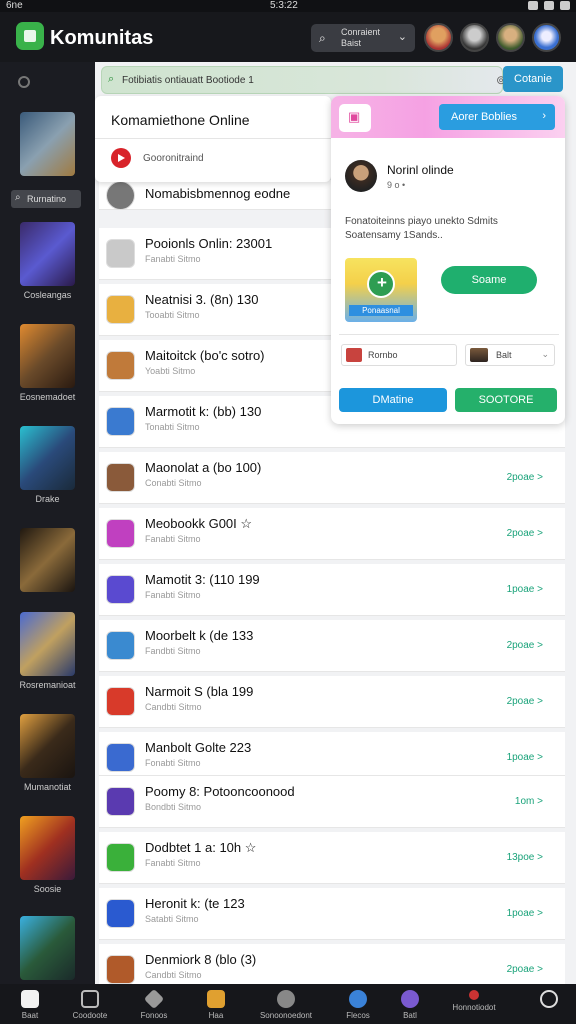 This screenshot has height=1024, width=576. I want to click on option-select-2: Balt ⌄, so click(510, 355).